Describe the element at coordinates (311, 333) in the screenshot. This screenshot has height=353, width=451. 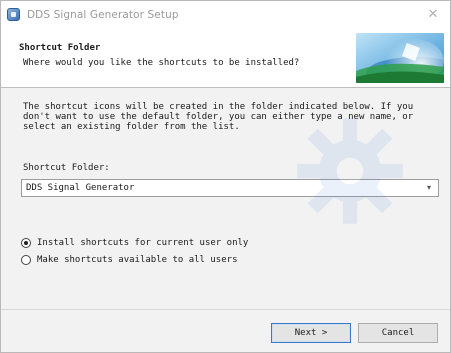
I see `next-button: Next >` at that location.